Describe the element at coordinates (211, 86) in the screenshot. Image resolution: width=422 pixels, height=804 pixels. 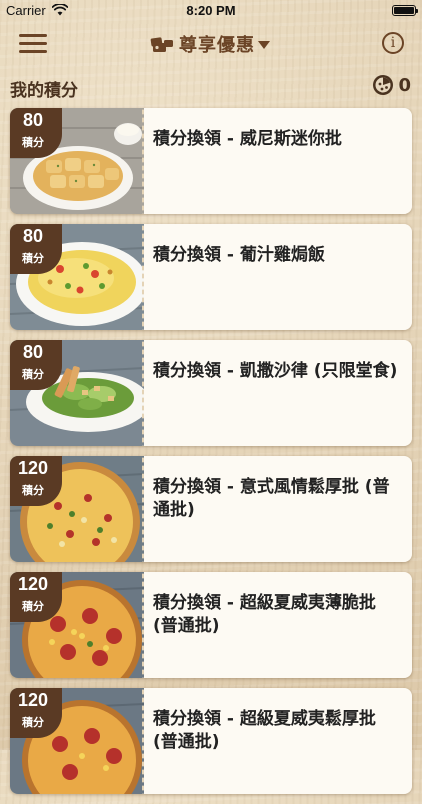
I see `points-header: 我的積分 0` at that location.